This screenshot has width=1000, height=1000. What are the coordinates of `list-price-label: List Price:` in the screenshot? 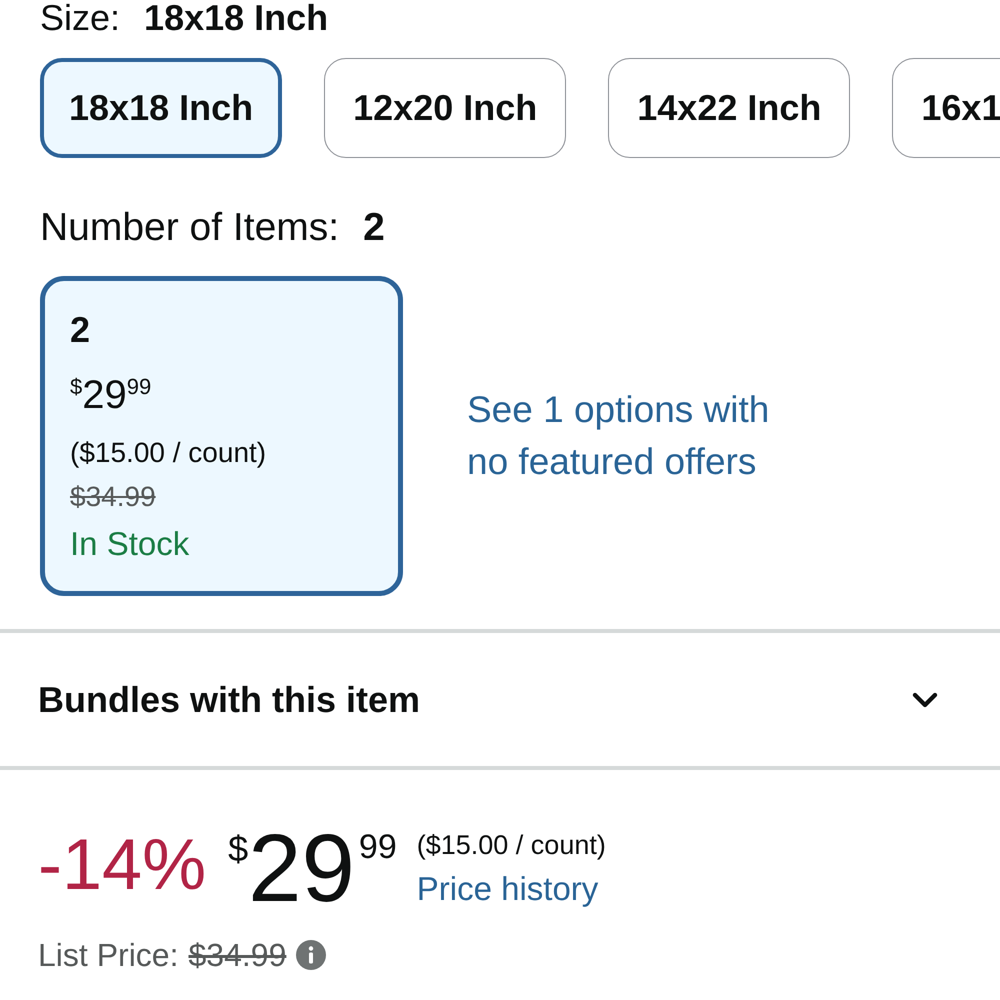 It's located at (108, 955).